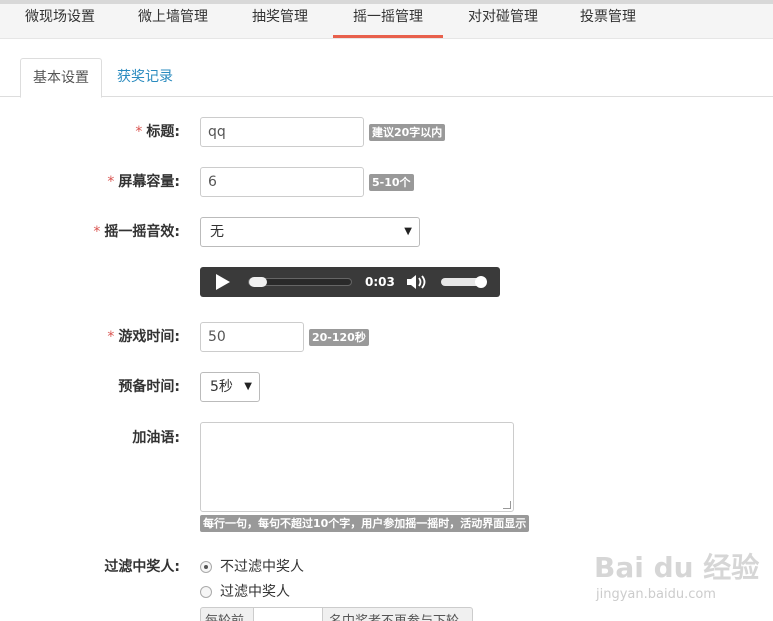 The width and height of the screenshot is (773, 621). Describe the element at coordinates (163, 132) in the screenshot. I see `title-label-text: 标题:` at that location.